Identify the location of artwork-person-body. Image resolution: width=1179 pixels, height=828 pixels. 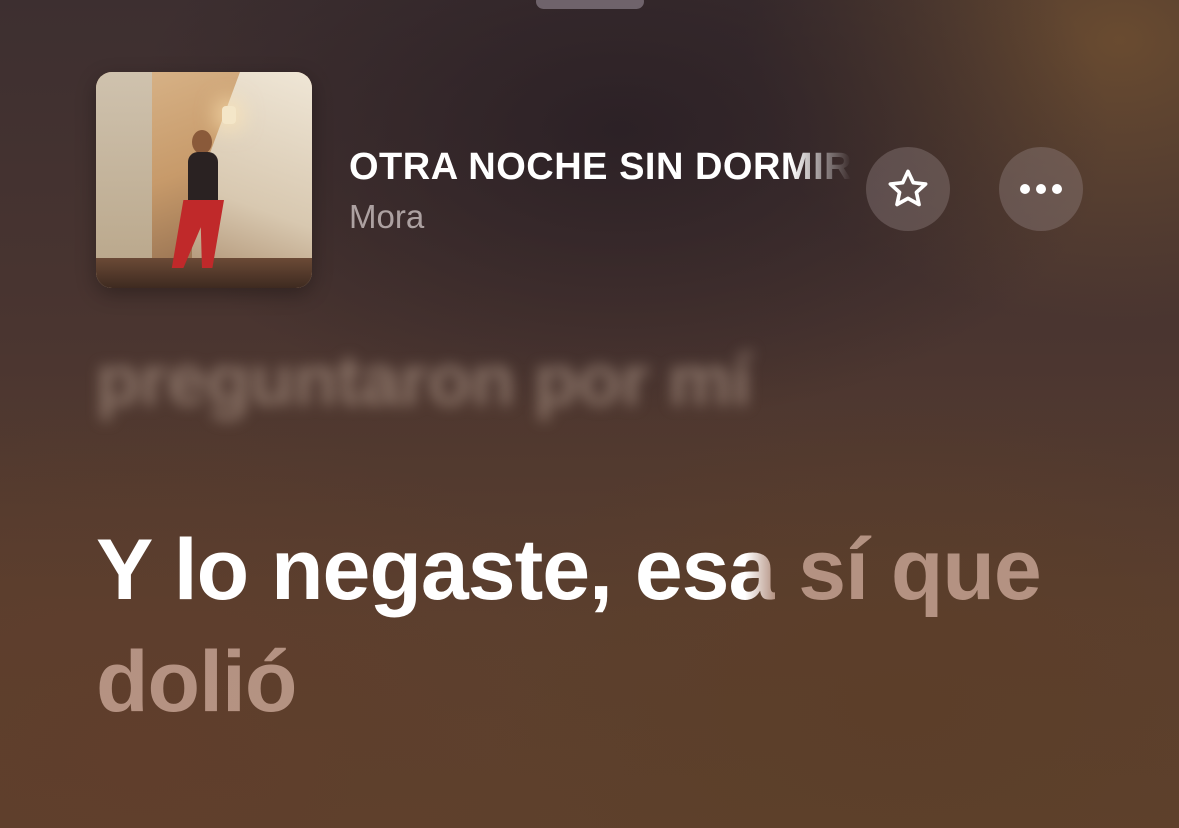
(203, 178).